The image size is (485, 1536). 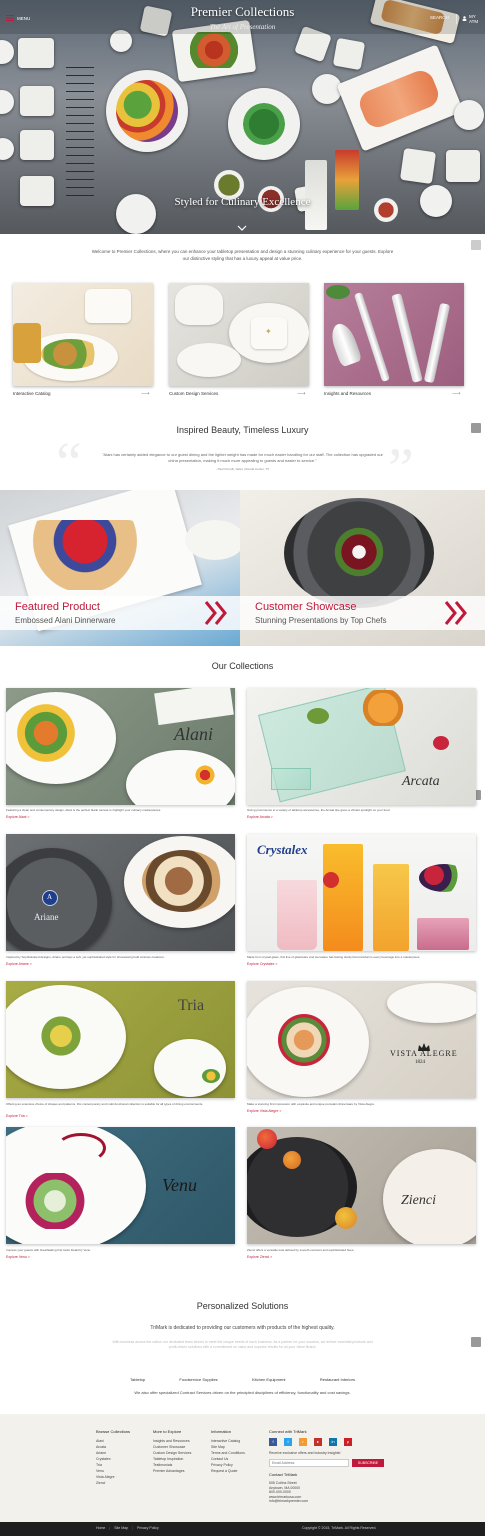 I want to click on customer-showcase-subtitle: Stunning Presentations by Top Chefs, so click(x=321, y=620).